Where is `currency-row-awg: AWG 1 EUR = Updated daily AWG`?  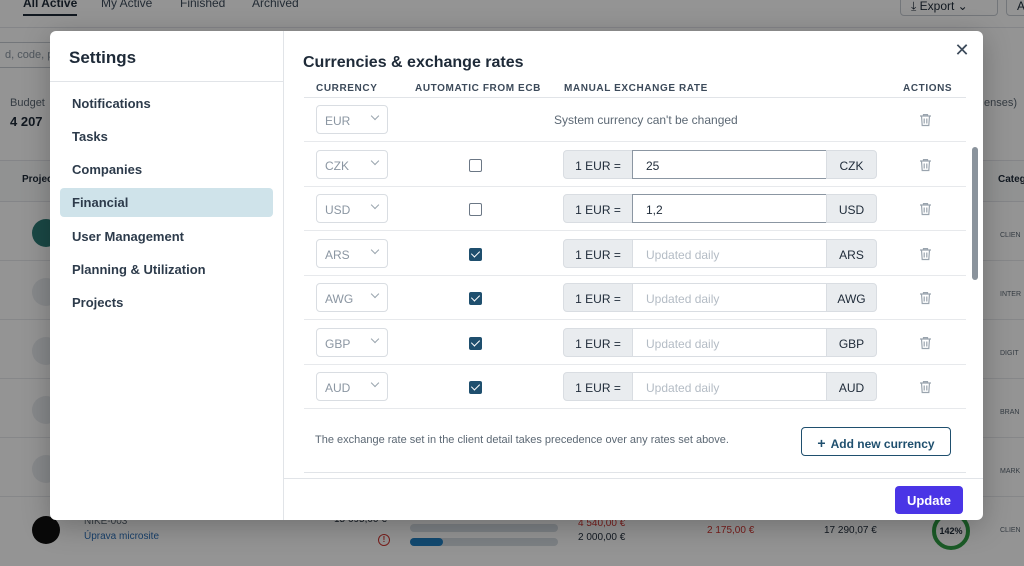 currency-row-awg: AWG 1 EUR = Updated daily AWG is located at coordinates (635, 298).